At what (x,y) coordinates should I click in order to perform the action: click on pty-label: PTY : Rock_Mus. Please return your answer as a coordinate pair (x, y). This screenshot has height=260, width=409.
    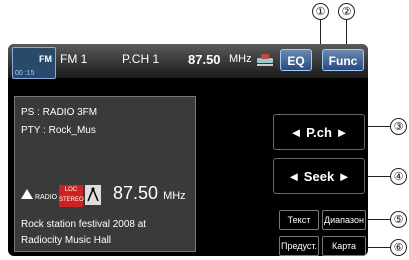
    Looking at the image, I should click on (58, 130).